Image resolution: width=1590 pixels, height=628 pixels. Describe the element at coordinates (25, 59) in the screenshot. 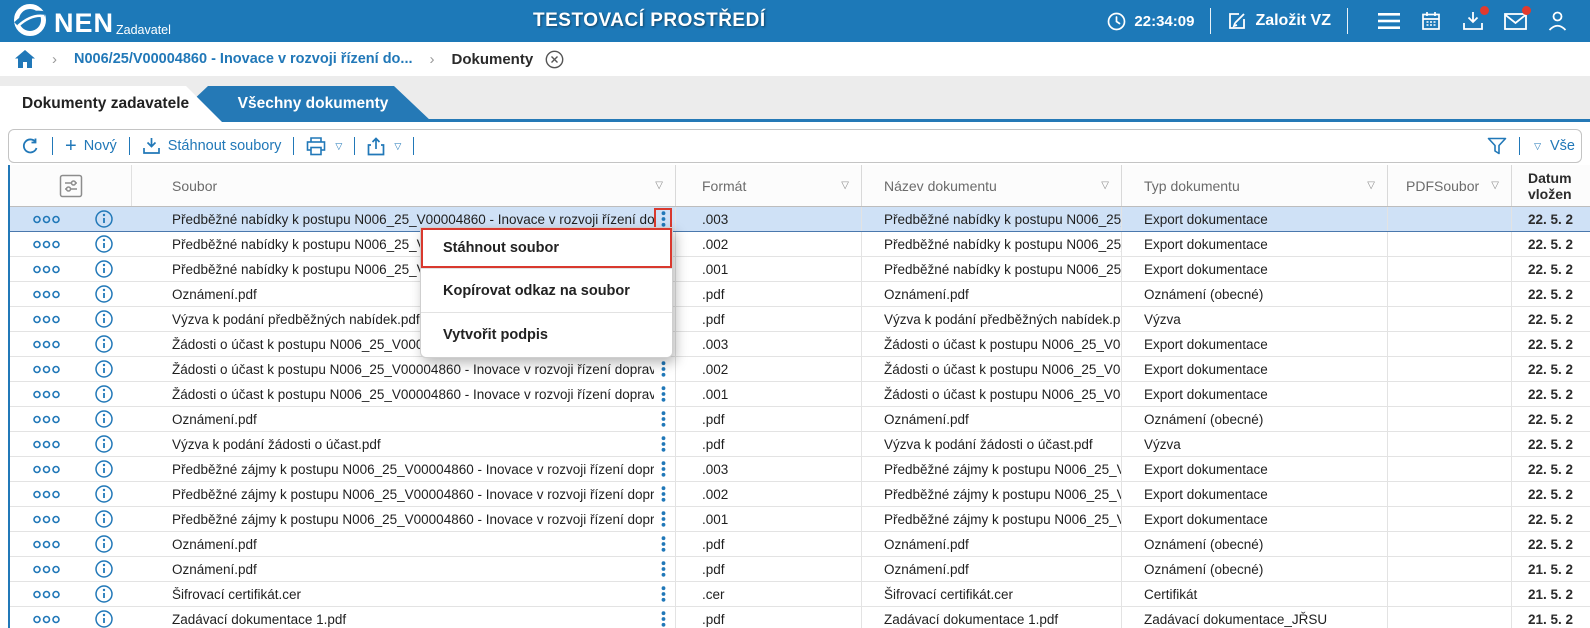

I see `home-icon` at that location.